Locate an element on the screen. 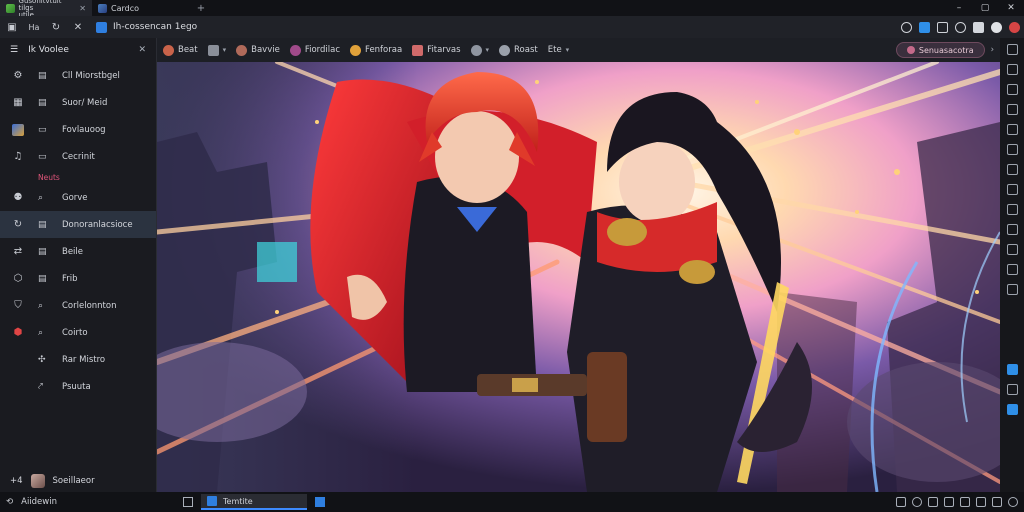 This screenshot has height=512, width=1024. window-controls: – ▢ ✕ is located at coordinates (985, 8).